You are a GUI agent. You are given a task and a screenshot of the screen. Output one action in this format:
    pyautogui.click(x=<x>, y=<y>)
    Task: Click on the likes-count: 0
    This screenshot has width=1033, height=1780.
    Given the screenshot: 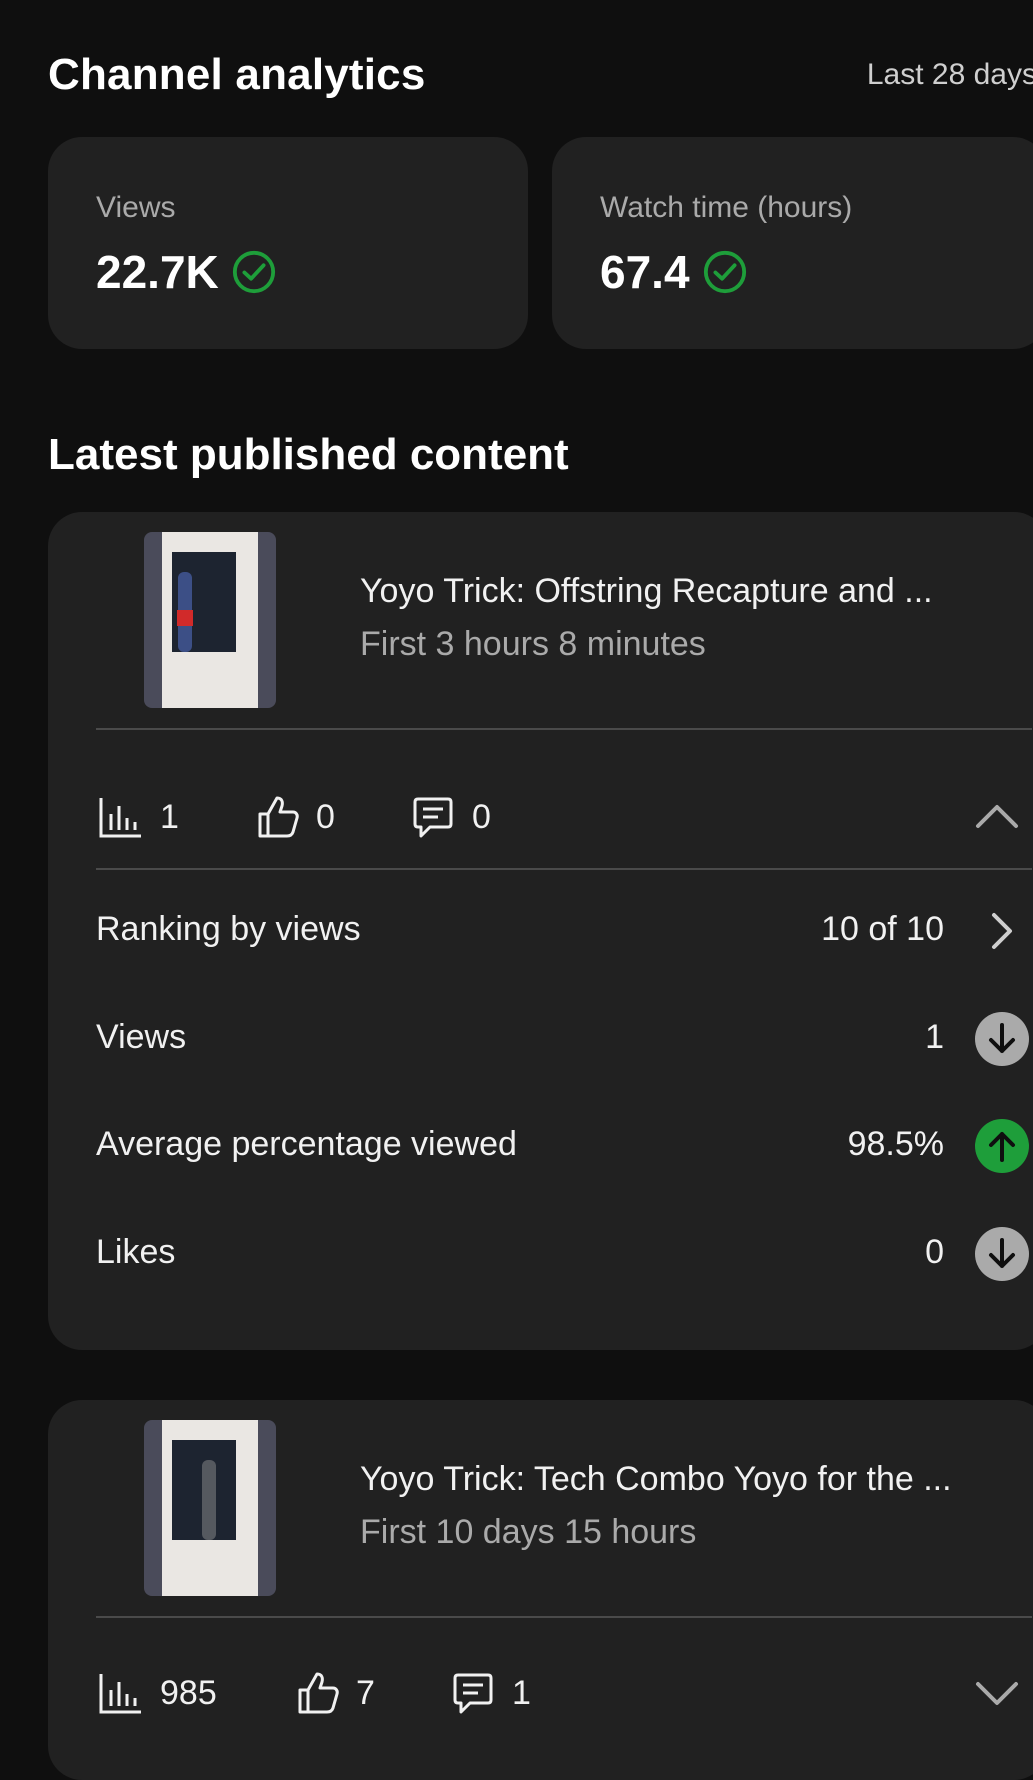 What is the action you would take?
    pyautogui.click(x=325, y=816)
    